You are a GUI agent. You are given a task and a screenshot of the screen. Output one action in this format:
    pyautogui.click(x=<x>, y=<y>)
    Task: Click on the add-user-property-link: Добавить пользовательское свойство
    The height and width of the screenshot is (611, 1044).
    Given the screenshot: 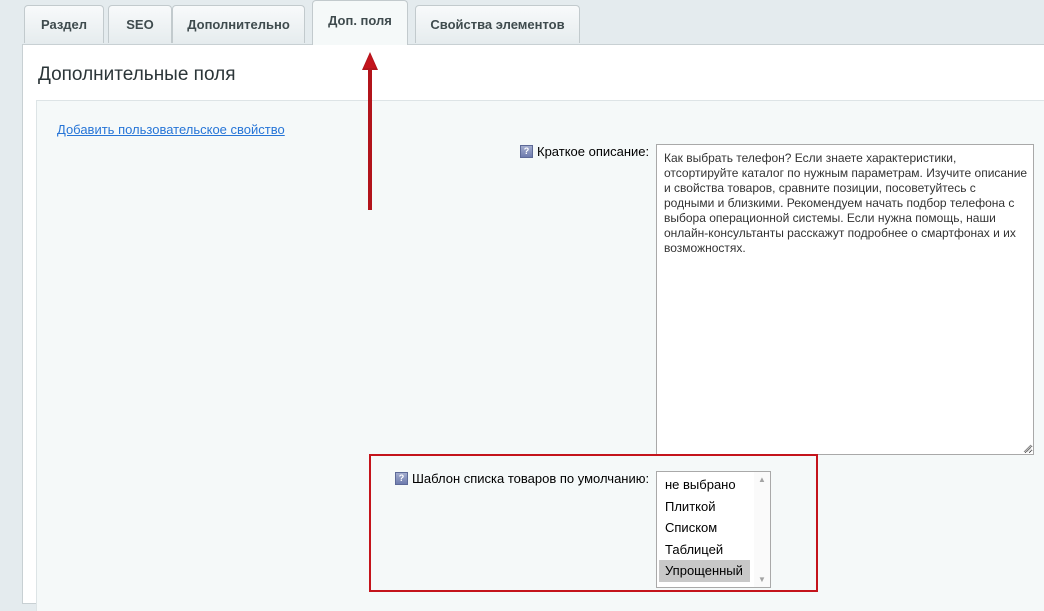 What is the action you would take?
    pyautogui.click(x=171, y=129)
    